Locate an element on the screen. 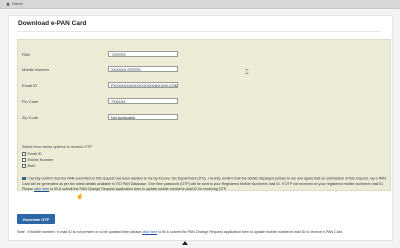  email-id-field: PXXXXXXXXXXXXXXXX@XXXX.COM is located at coordinates (143, 85).